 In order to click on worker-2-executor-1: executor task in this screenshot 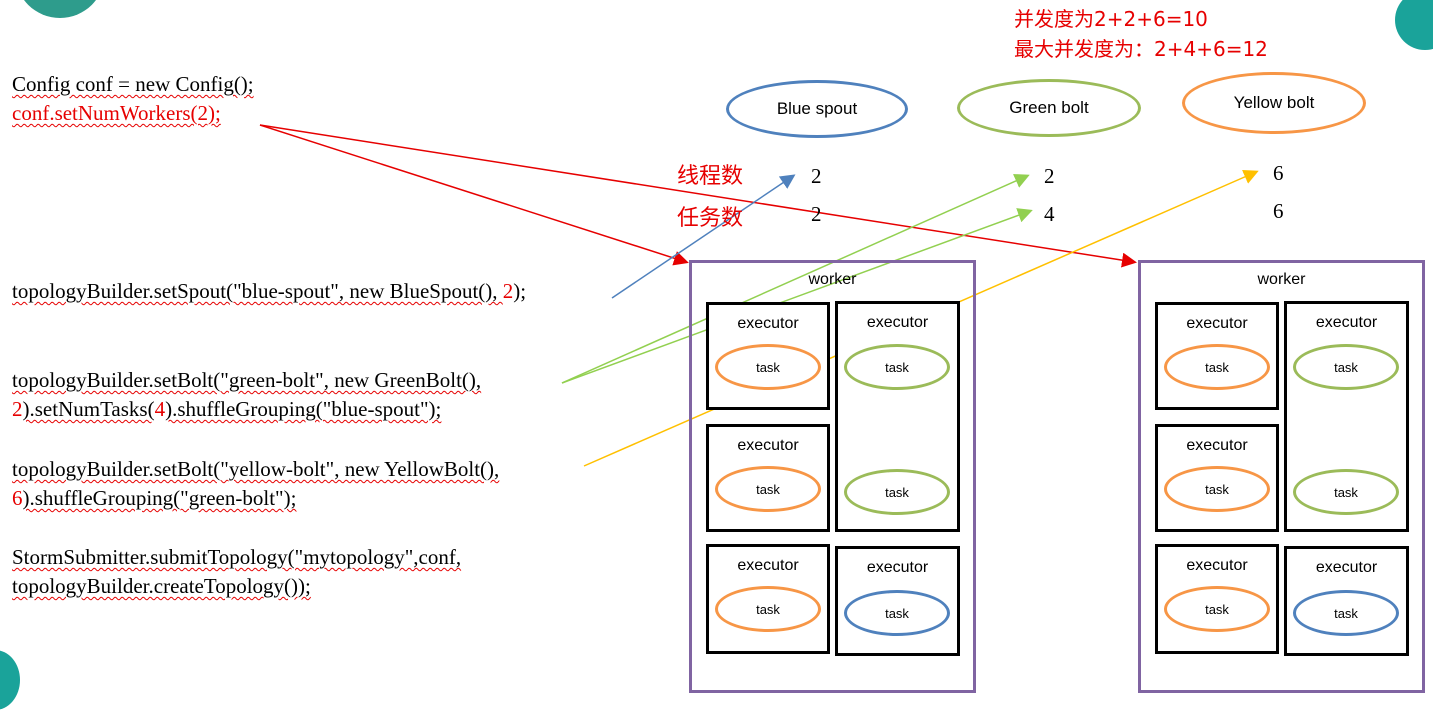, I will do `click(1217, 356)`.